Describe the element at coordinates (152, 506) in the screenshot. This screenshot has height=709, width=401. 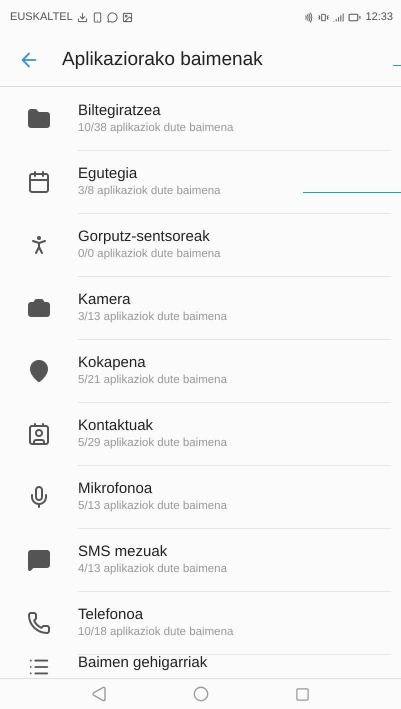
I see `permission-count: 5/13 aplikaziok dute baimena` at that location.